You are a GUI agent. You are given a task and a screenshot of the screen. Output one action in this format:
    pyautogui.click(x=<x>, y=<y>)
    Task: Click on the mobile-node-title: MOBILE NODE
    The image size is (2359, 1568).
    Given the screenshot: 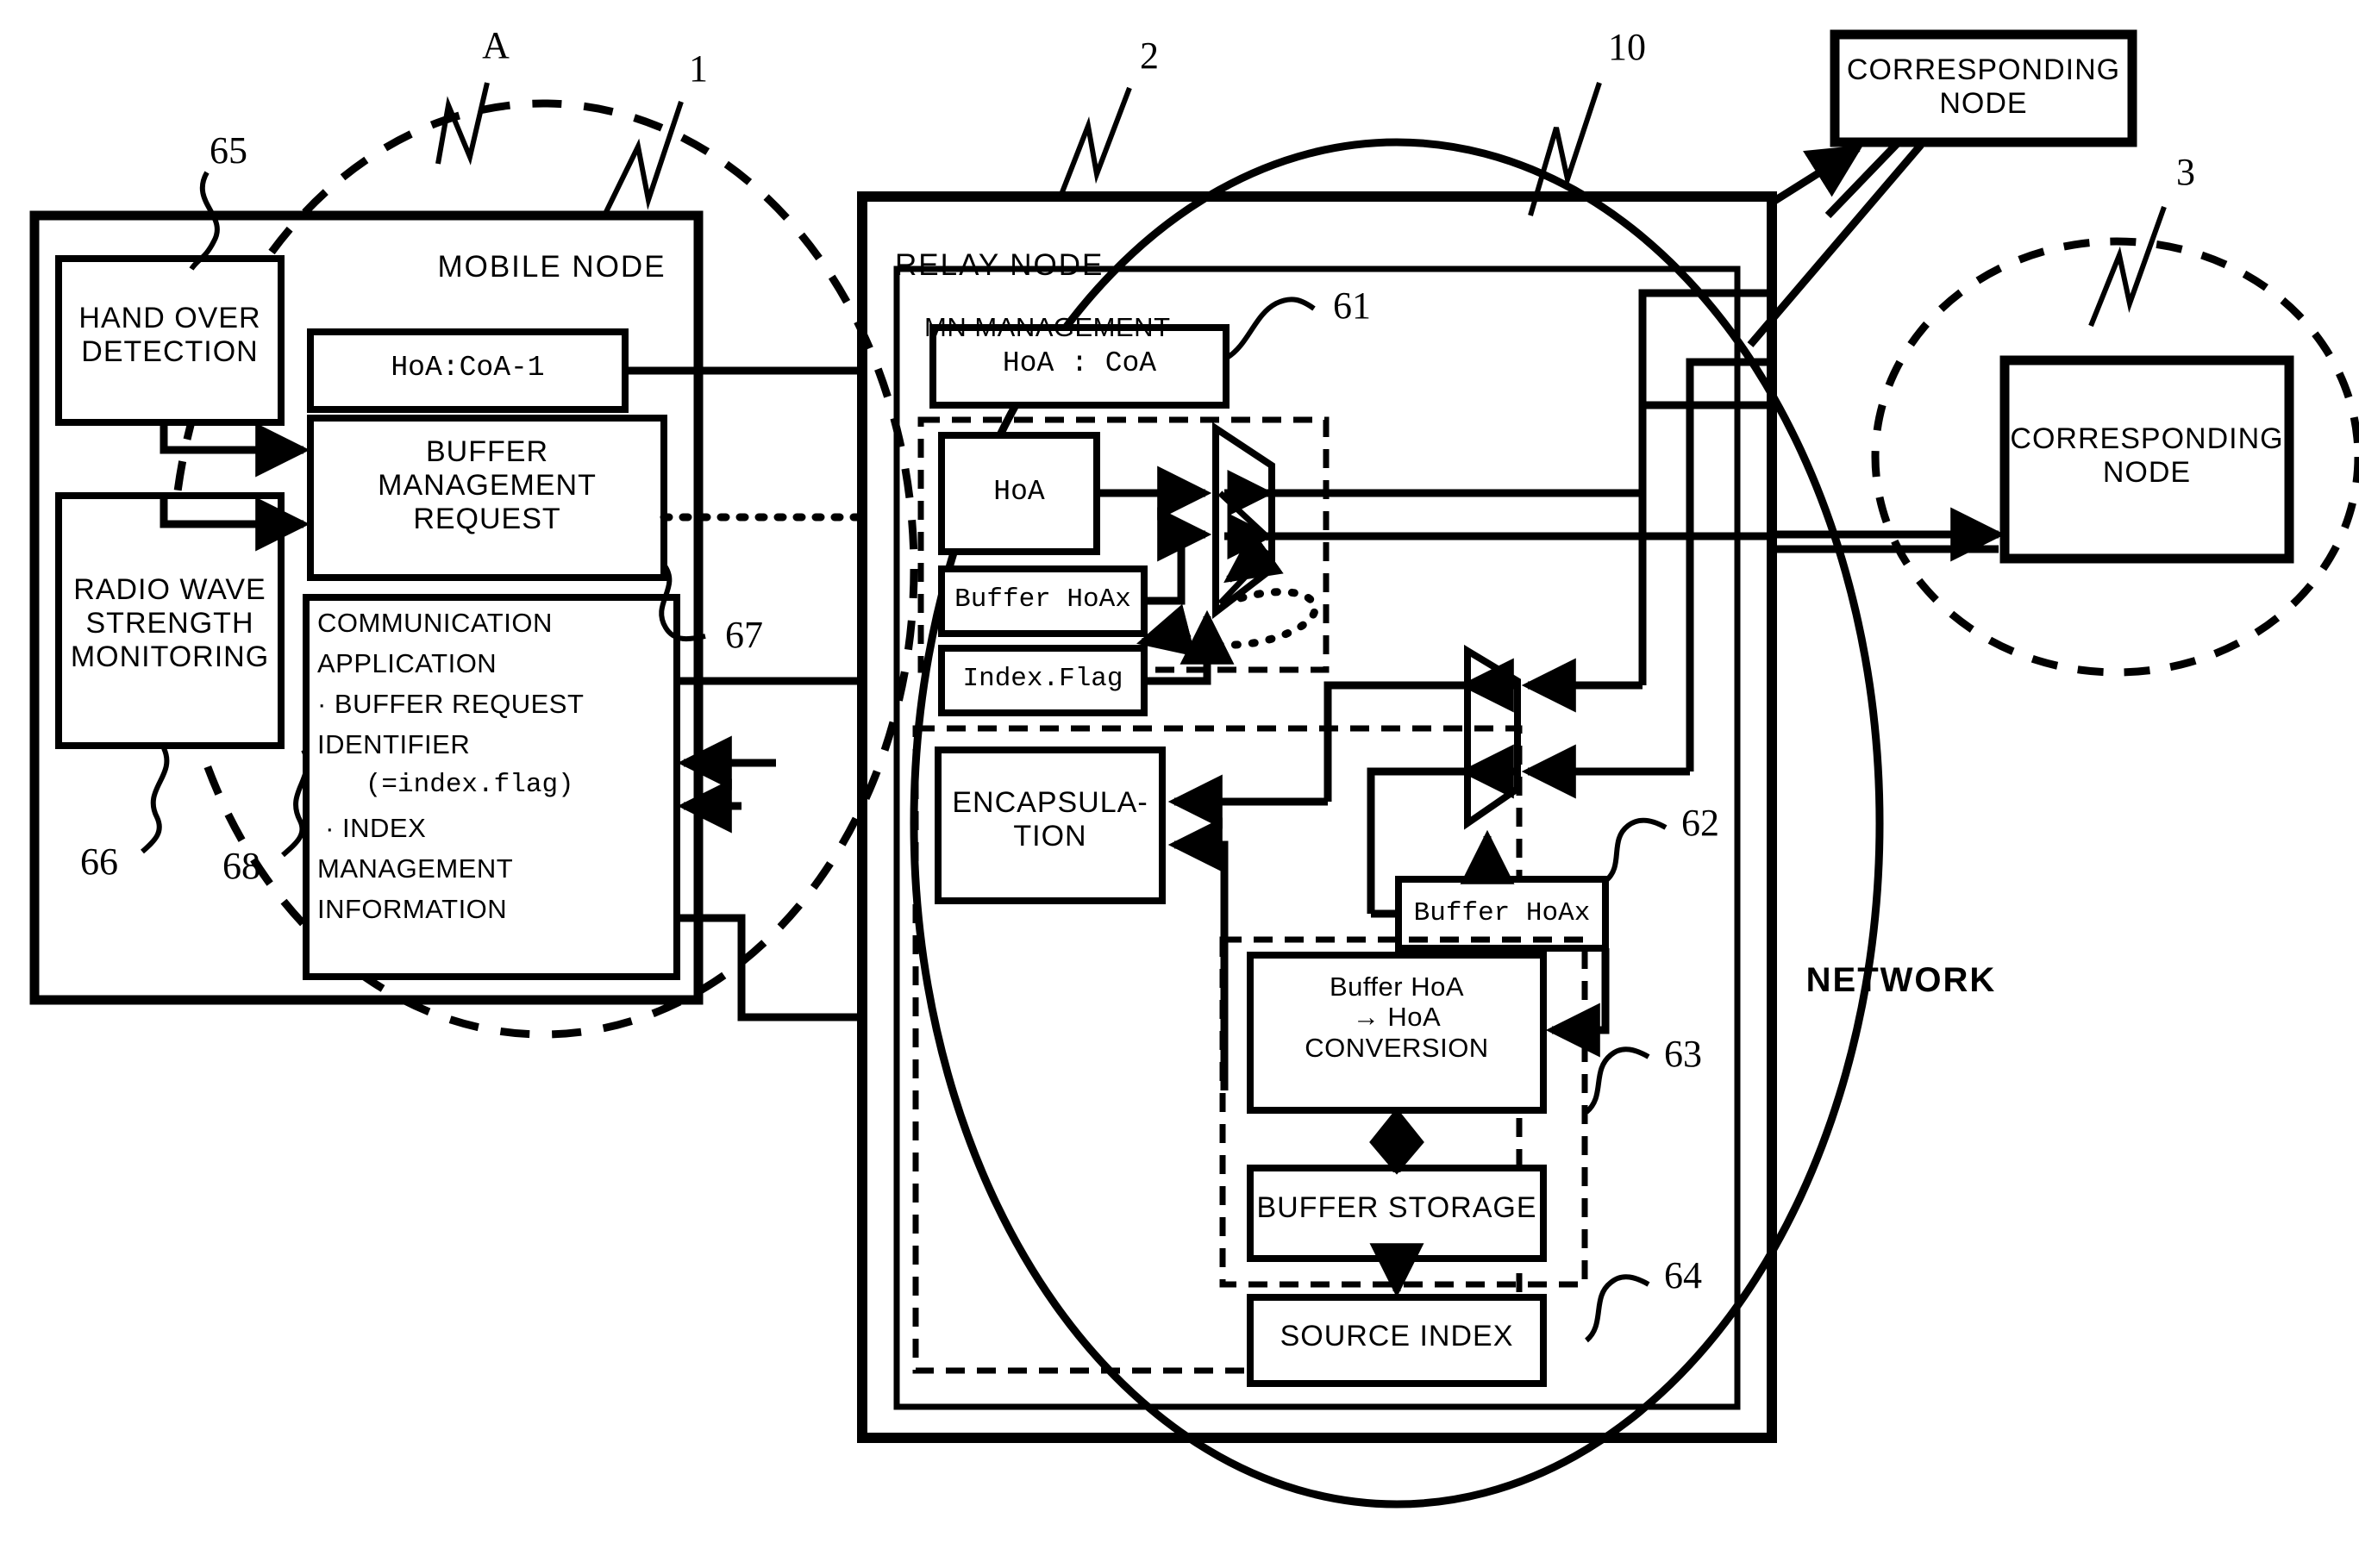 What is the action you would take?
    pyautogui.click(x=551, y=267)
    